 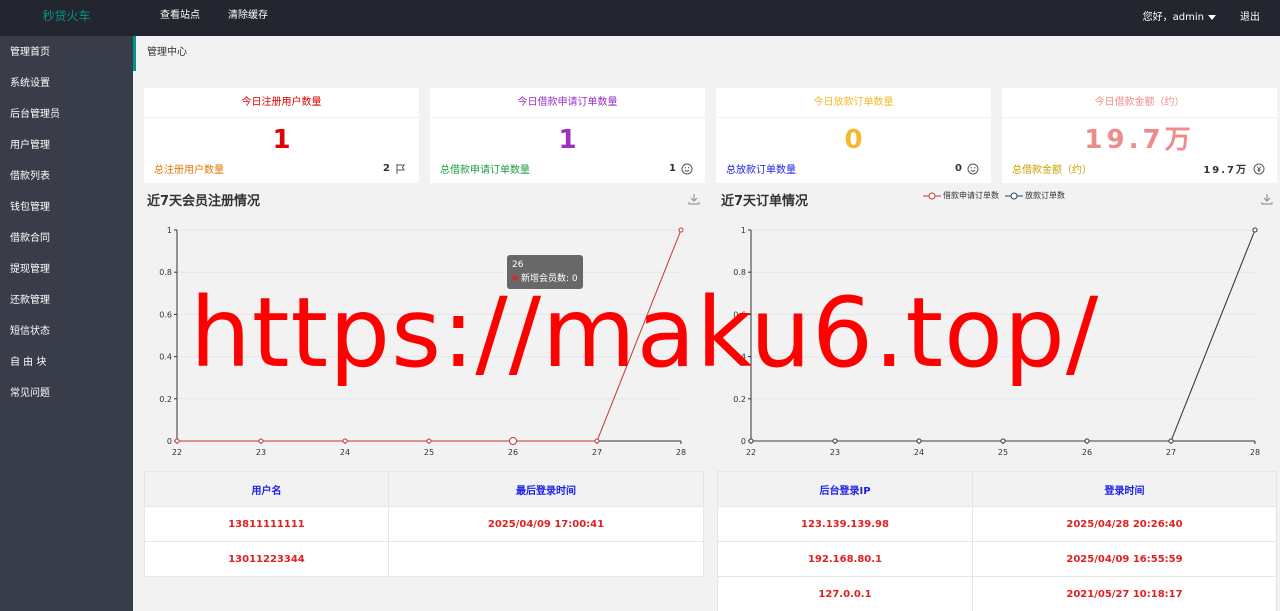 I want to click on y-tick-label: 0.6, so click(x=165, y=314).